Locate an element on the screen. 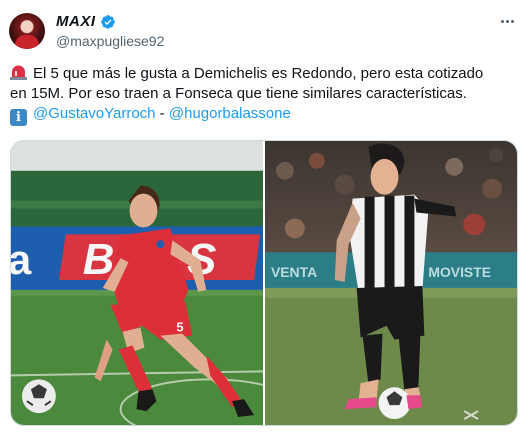  mention-hugorbalassone: @hugorbalassone is located at coordinates (230, 113).